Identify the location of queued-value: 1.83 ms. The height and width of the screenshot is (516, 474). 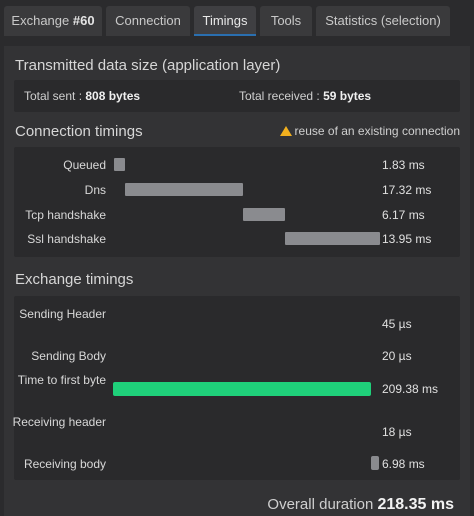
(403, 165).